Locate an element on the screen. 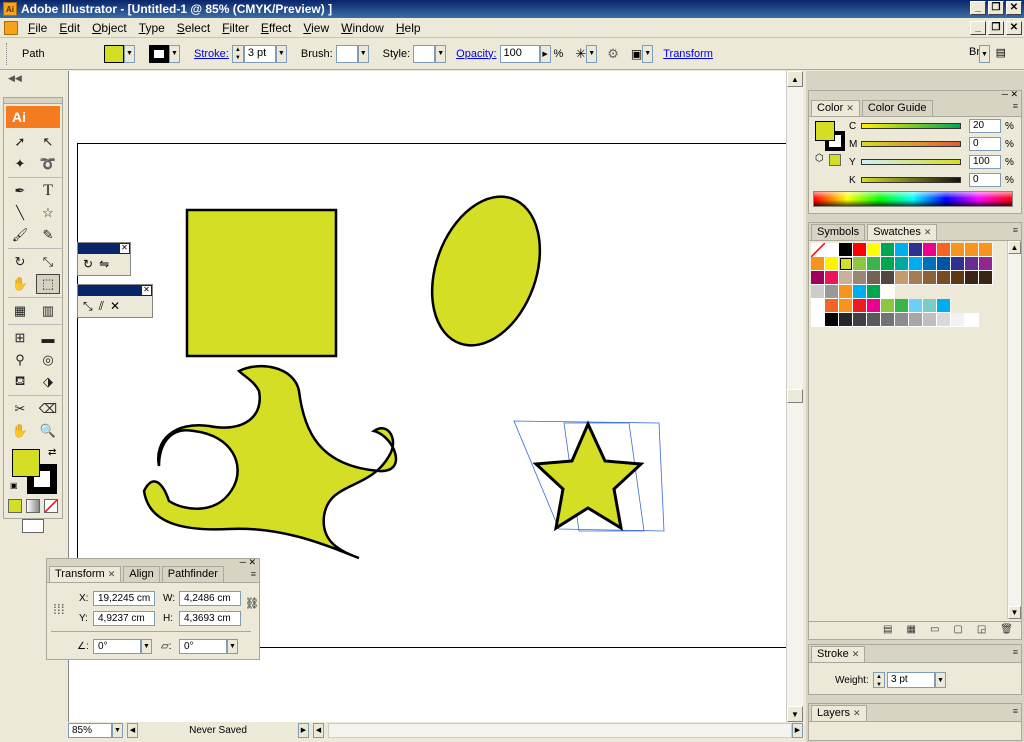 The image size is (1024, 742). yellow-slider is located at coordinates (911, 162).